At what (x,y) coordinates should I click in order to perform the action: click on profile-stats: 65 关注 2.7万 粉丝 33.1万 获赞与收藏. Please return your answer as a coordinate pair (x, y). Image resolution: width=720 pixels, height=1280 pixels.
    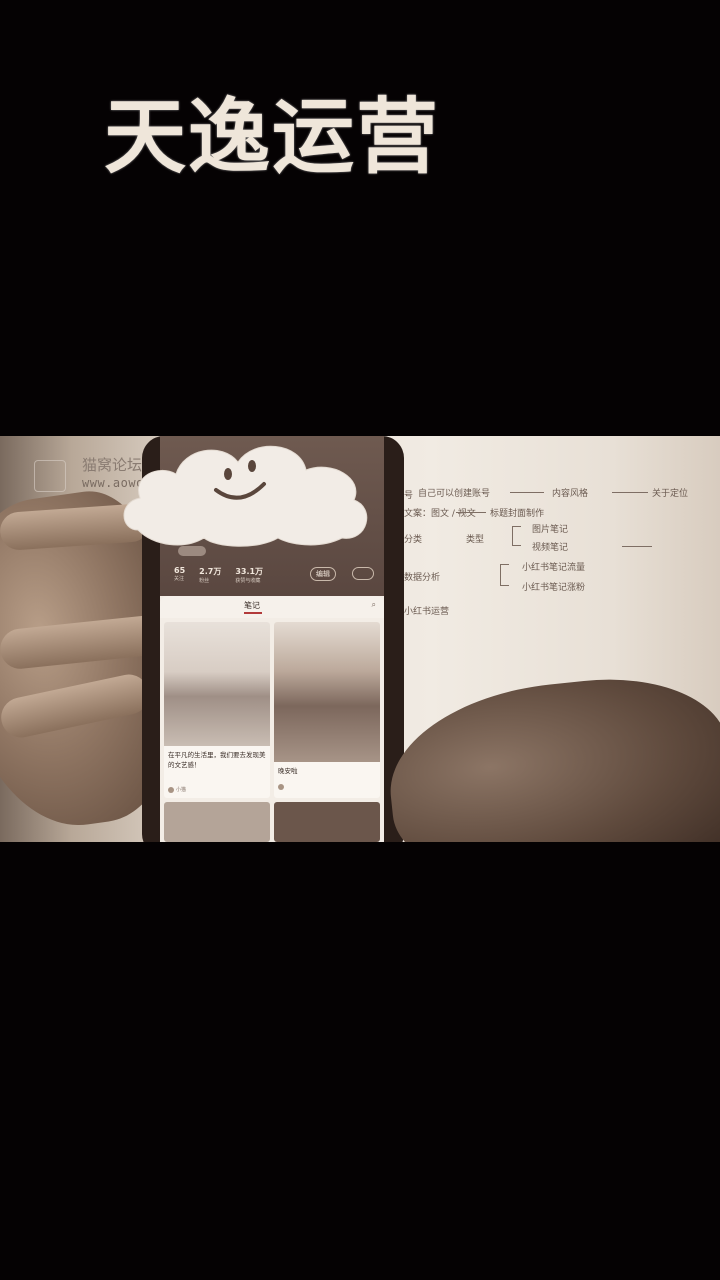
    Looking at the image, I should click on (218, 575).